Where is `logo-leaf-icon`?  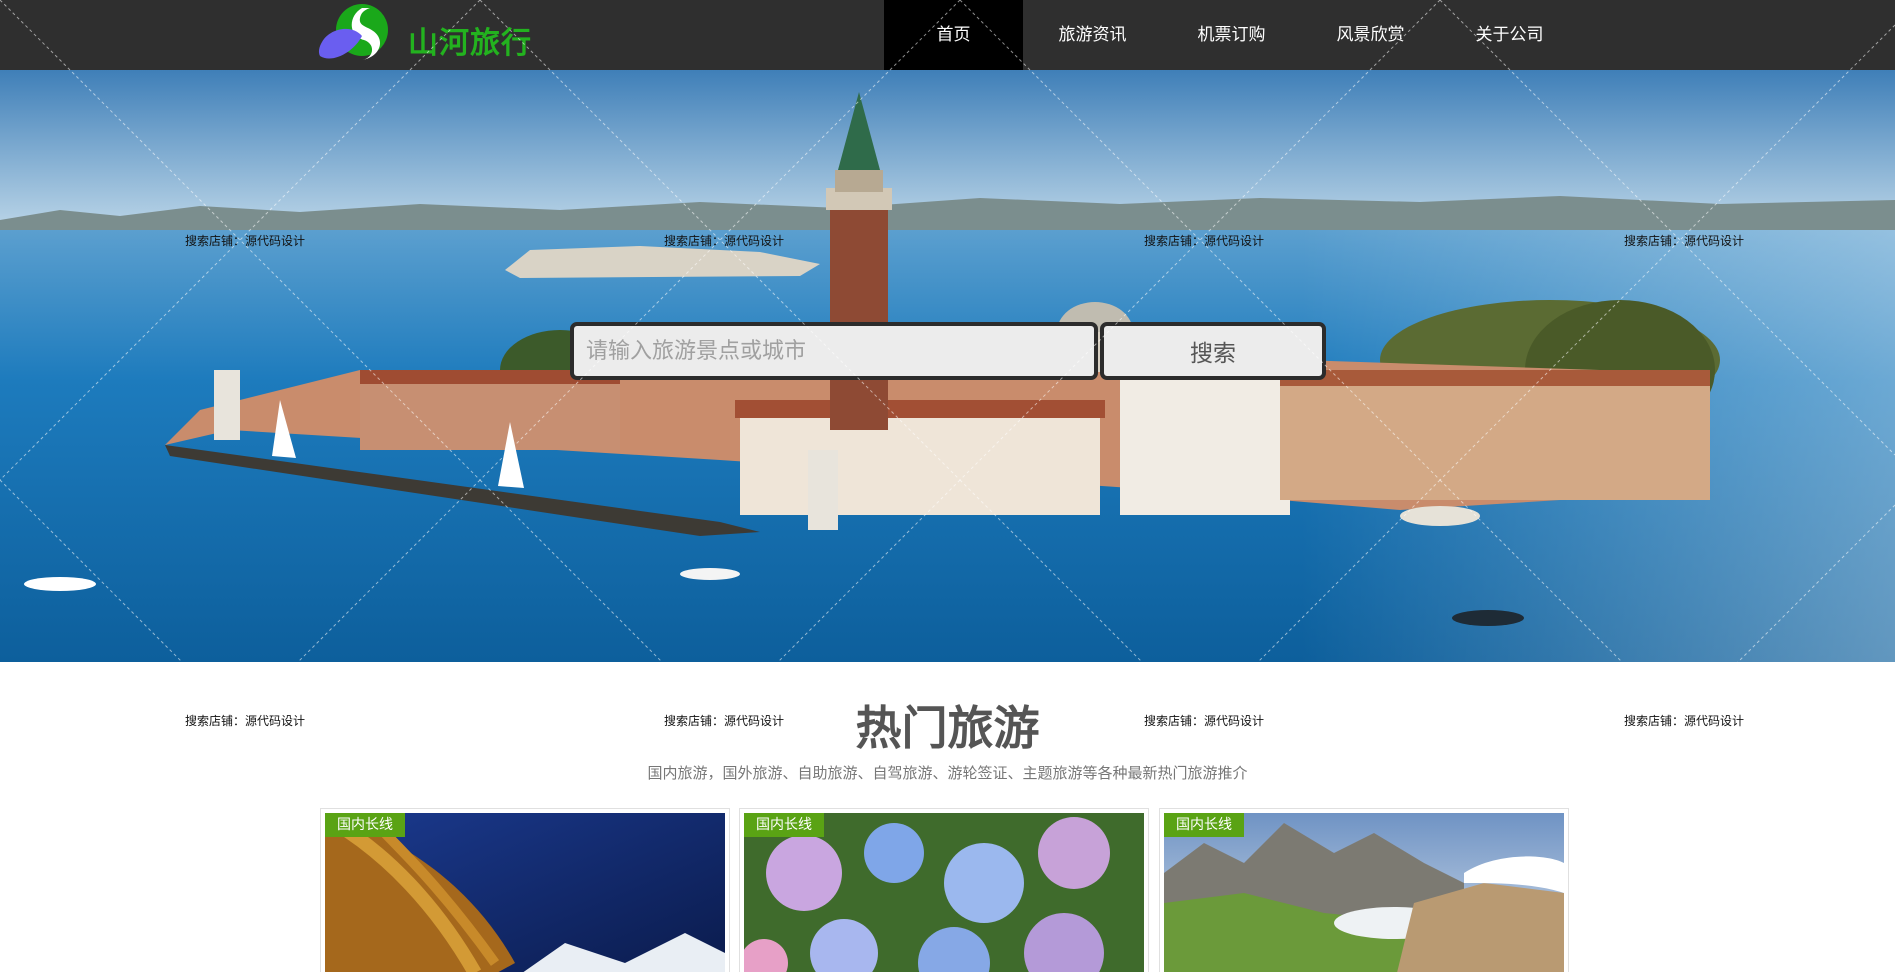 logo-leaf-icon is located at coordinates (353, 32).